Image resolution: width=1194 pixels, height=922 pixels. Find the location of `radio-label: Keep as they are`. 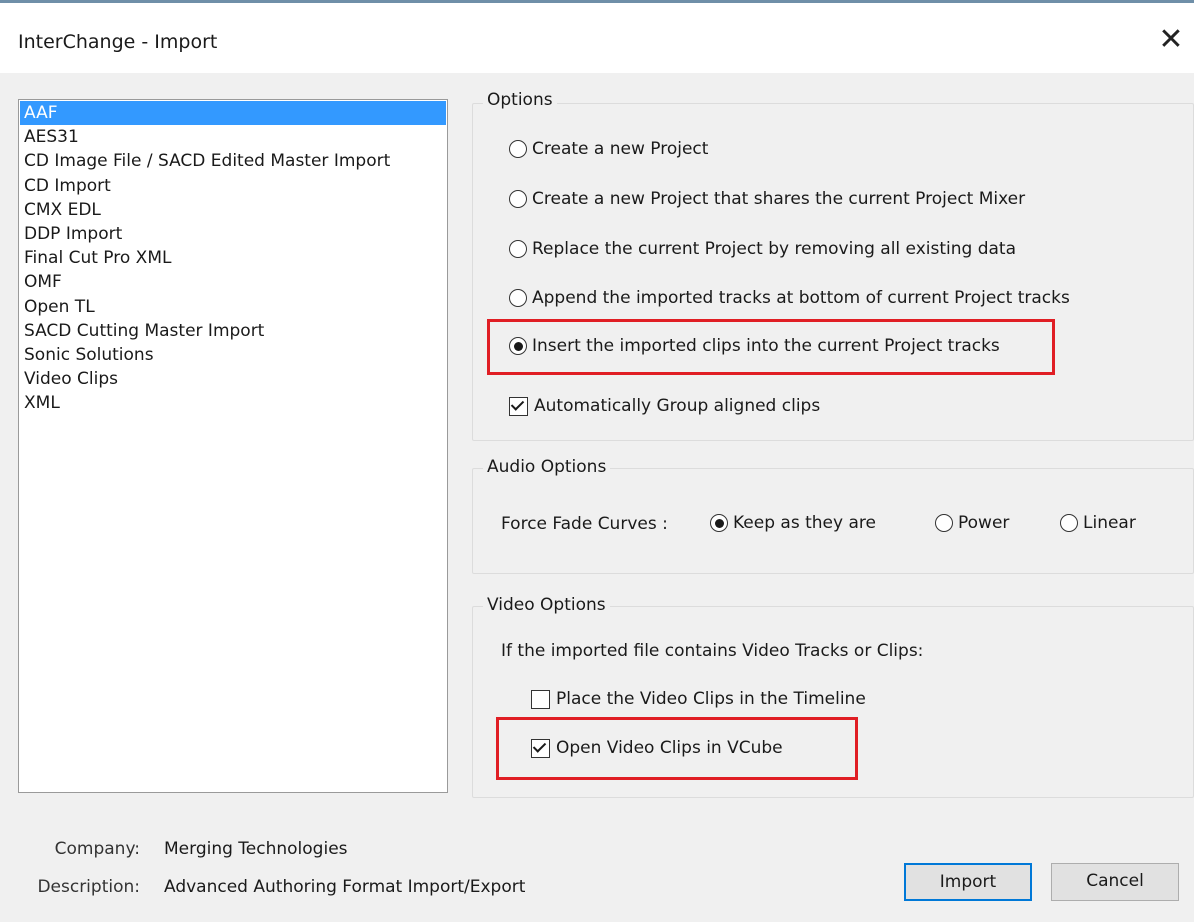

radio-label: Keep as they are is located at coordinates (804, 523).